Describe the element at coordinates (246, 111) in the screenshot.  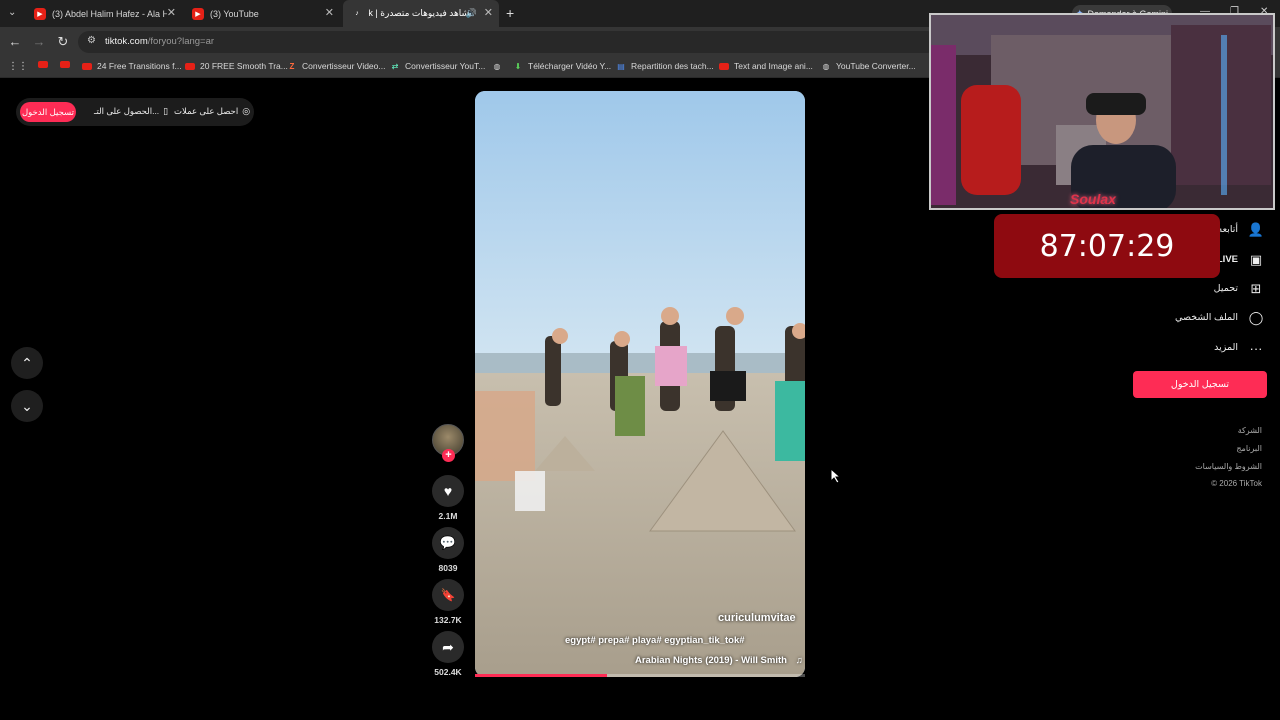
I see `coin-icon: ◎` at that location.